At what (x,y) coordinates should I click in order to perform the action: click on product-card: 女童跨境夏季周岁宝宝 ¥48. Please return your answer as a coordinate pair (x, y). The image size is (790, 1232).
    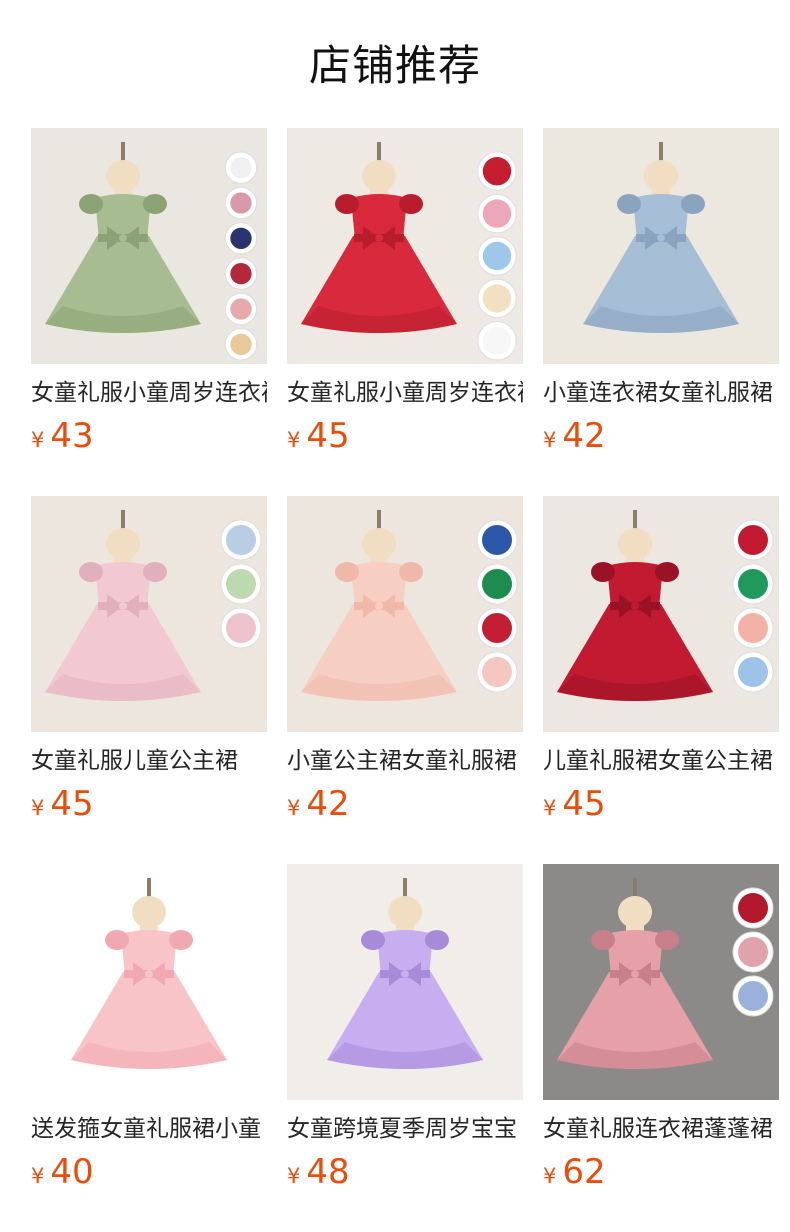
    Looking at the image, I should click on (405, 1034).